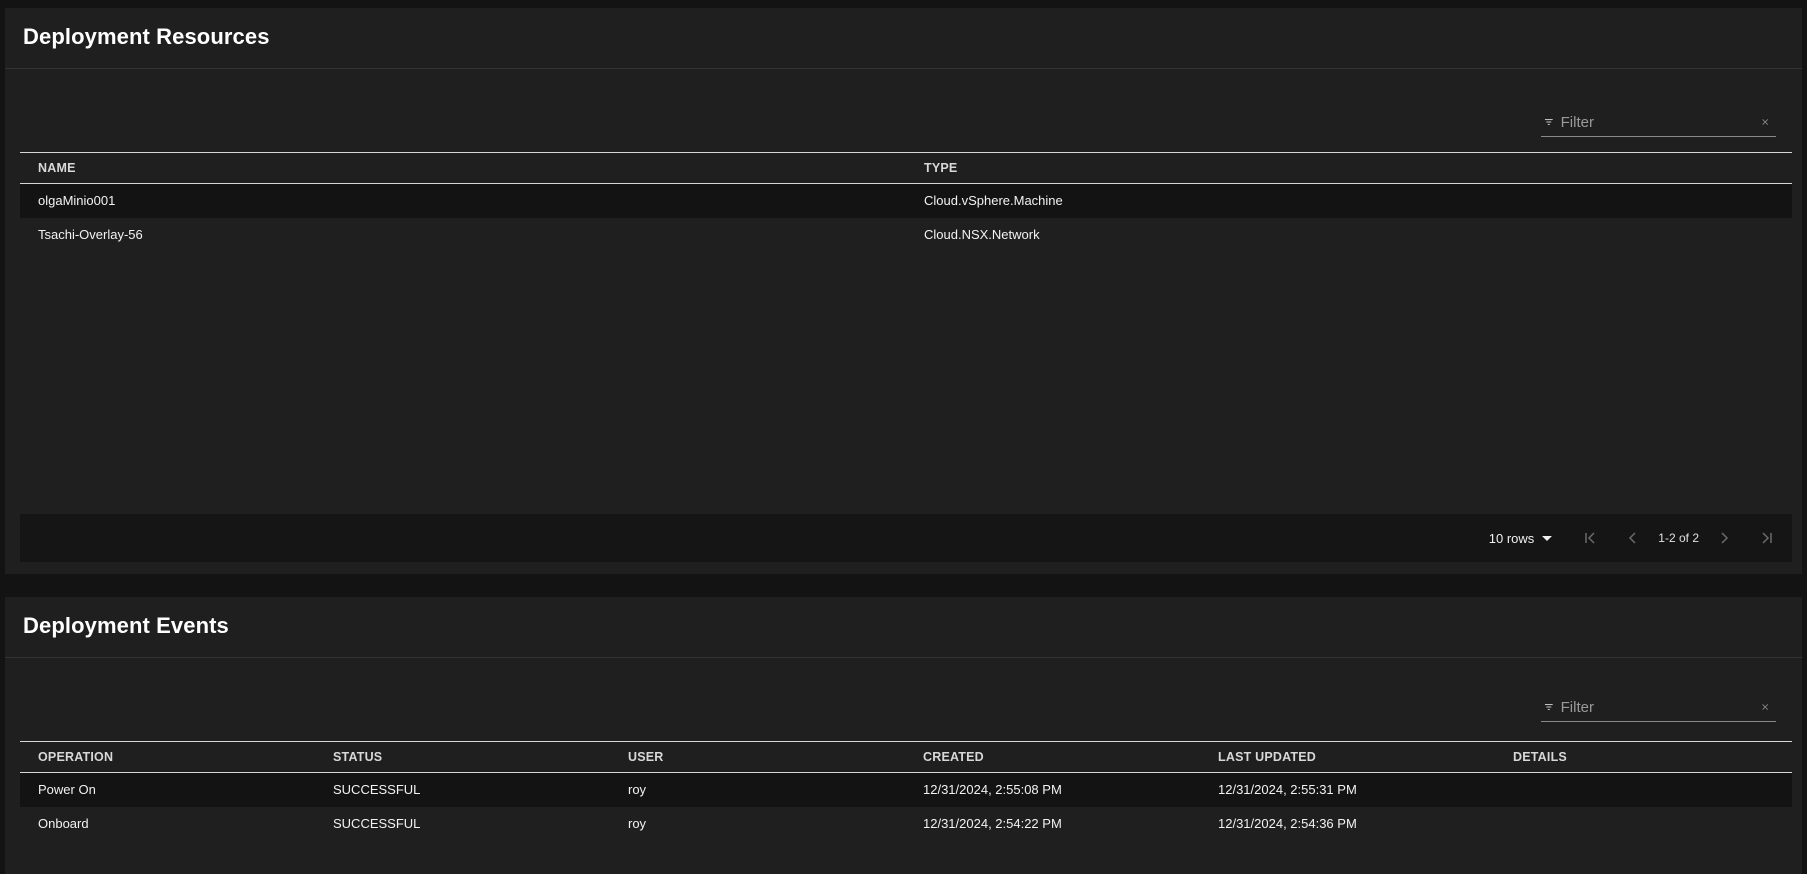  I want to click on panel-header: Deployment Resources, so click(903, 38).